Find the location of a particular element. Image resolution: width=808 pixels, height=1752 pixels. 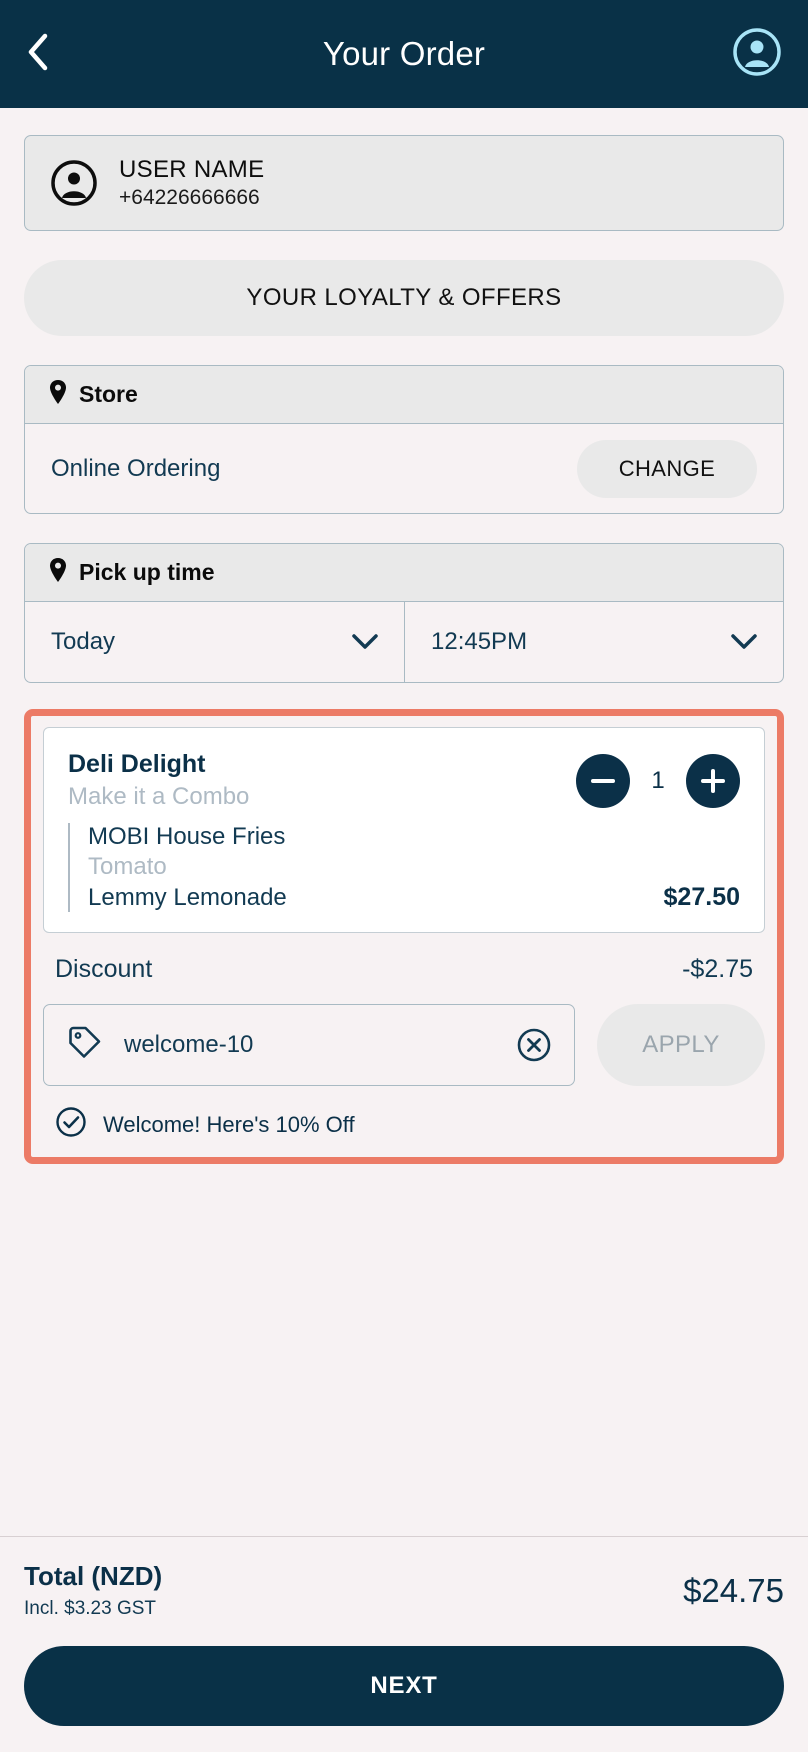

loyalty-offers-label: YOUR LOYALTY & OFFERS is located at coordinates (404, 297).